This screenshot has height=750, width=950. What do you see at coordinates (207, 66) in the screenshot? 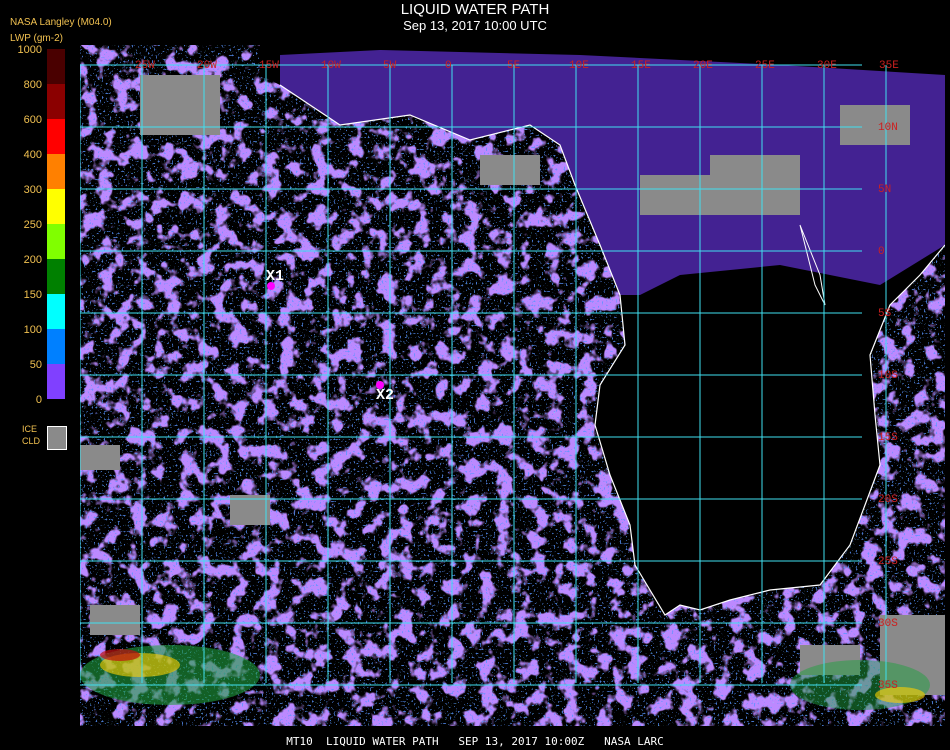
I see `lon-label: 20W` at bounding box center [207, 66].